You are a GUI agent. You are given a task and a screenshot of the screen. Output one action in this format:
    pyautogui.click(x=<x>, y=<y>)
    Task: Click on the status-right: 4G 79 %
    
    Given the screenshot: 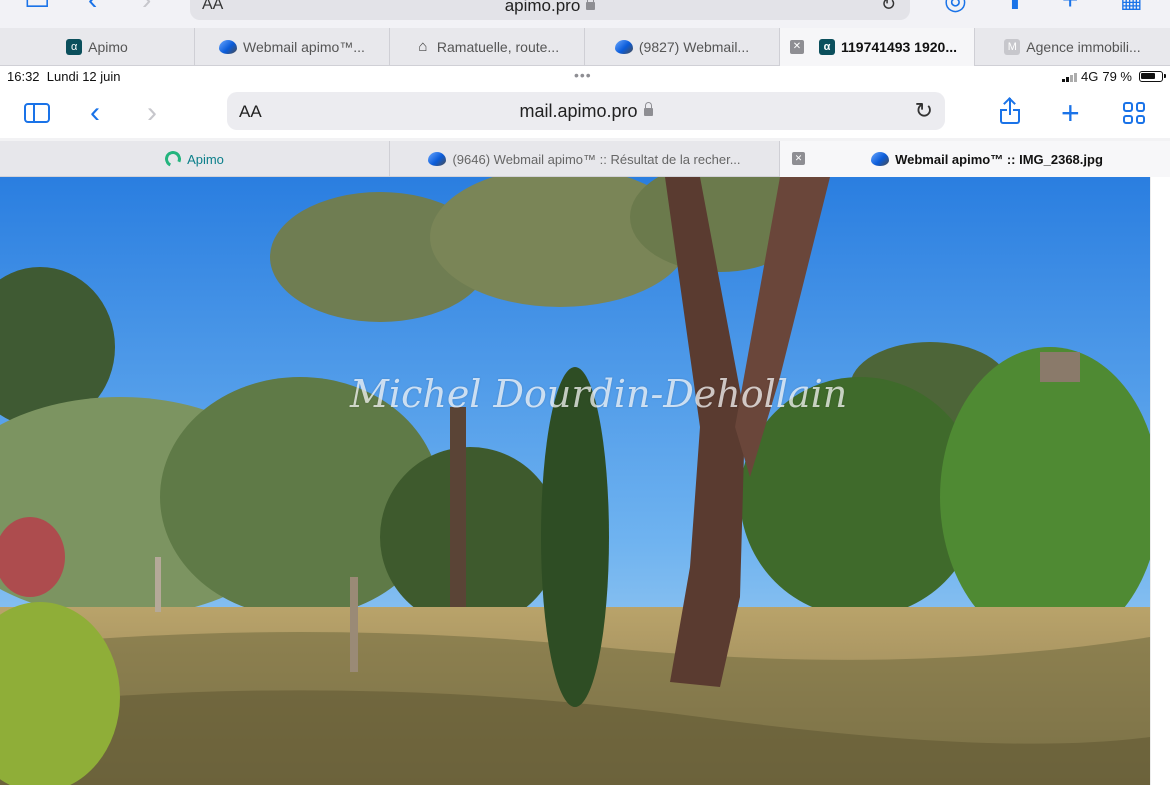 What is the action you would take?
    pyautogui.click(x=1114, y=76)
    